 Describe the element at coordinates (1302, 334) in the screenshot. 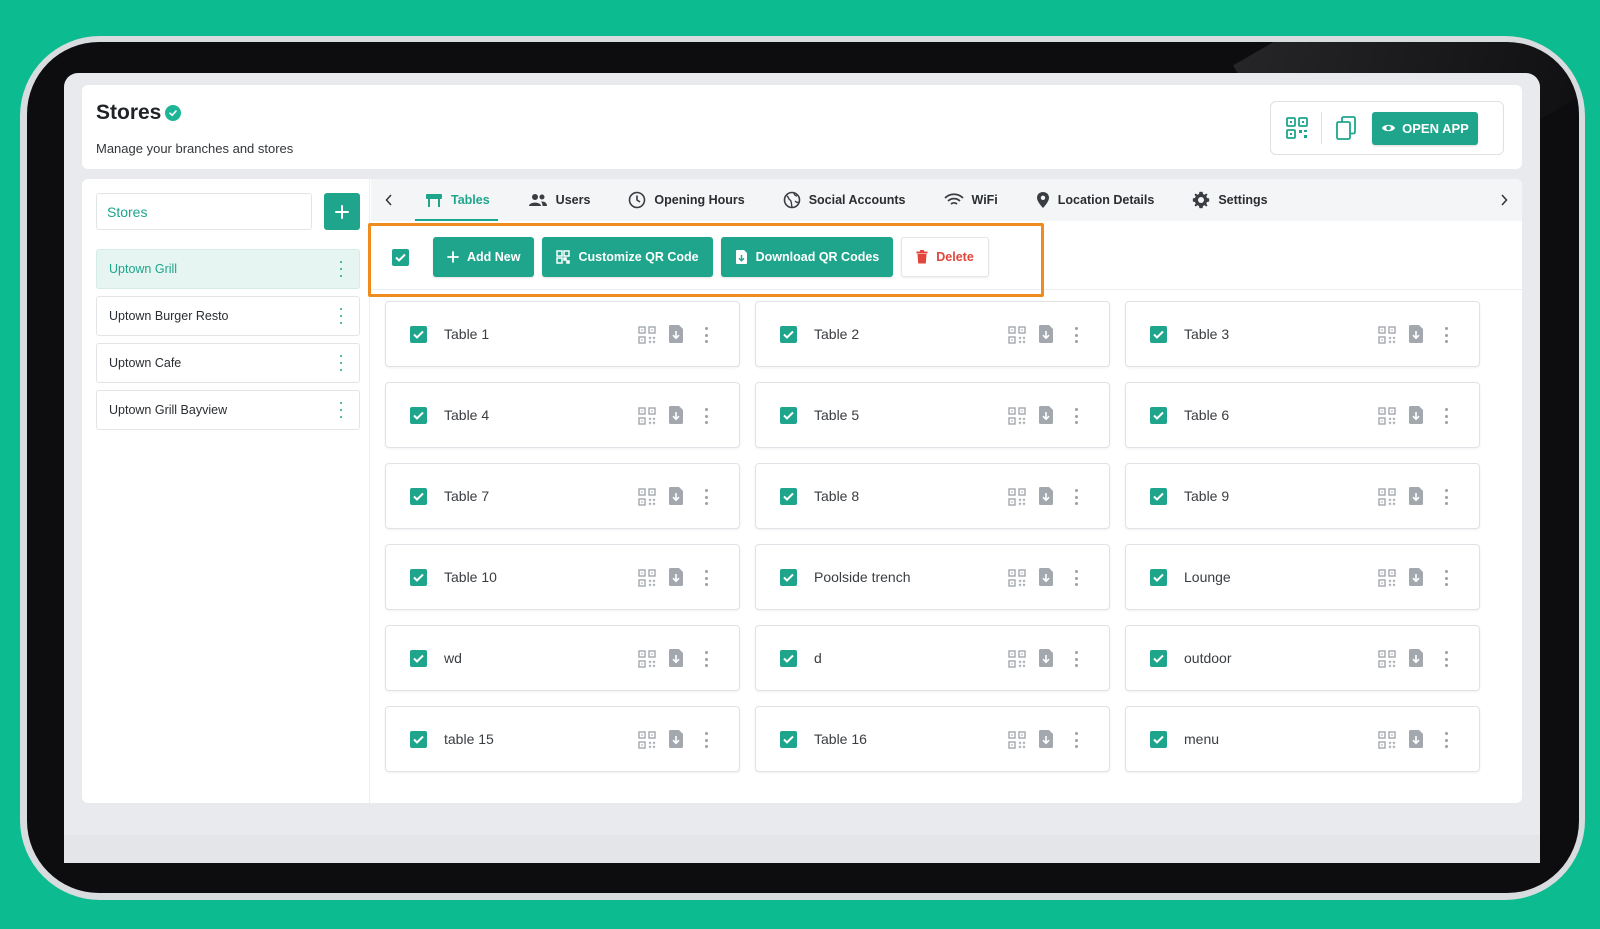

I see `table-card: Table 3` at that location.